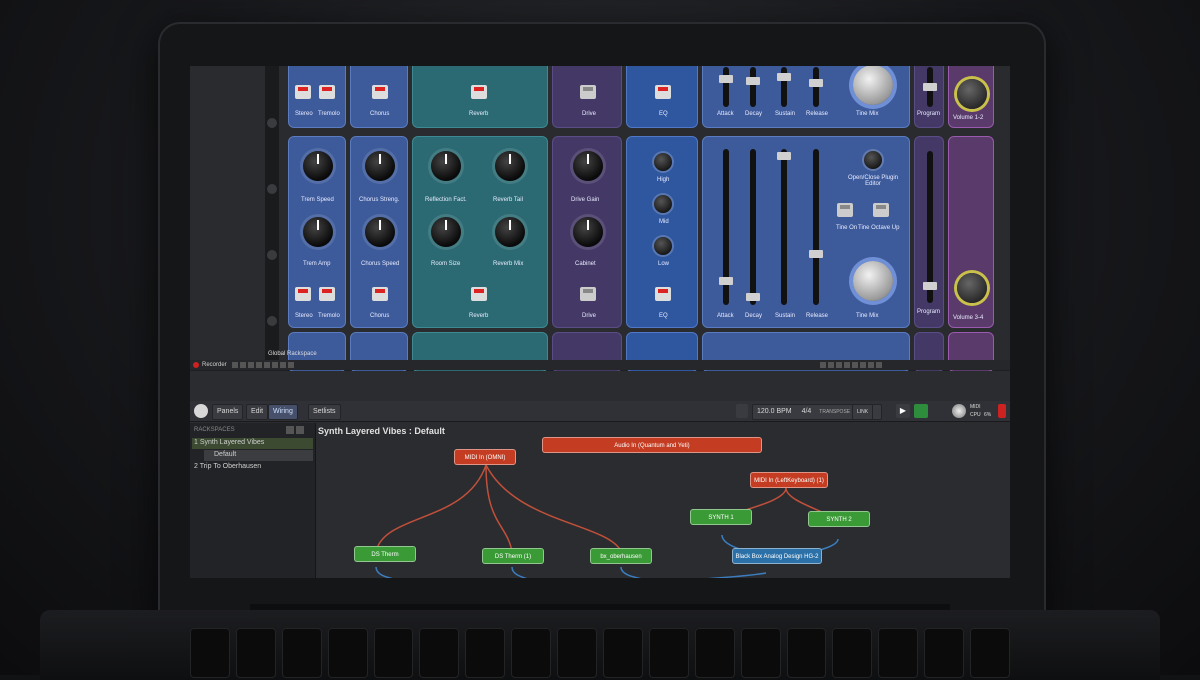 The width and height of the screenshot is (1200, 680). Describe the element at coordinates (317, 200) in the screenshot. I see `trem-speed-label: Trem Speed` at that location.